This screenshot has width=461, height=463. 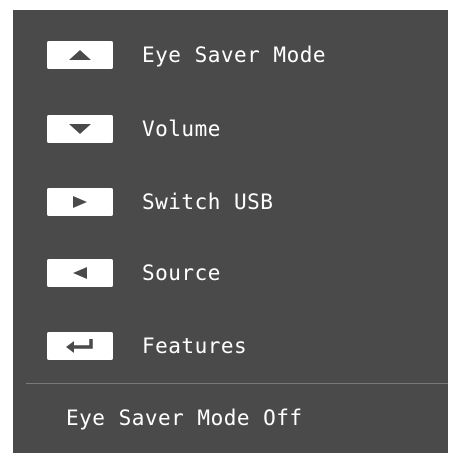 I want to click on left-key-button, so click(x=80, y=273).